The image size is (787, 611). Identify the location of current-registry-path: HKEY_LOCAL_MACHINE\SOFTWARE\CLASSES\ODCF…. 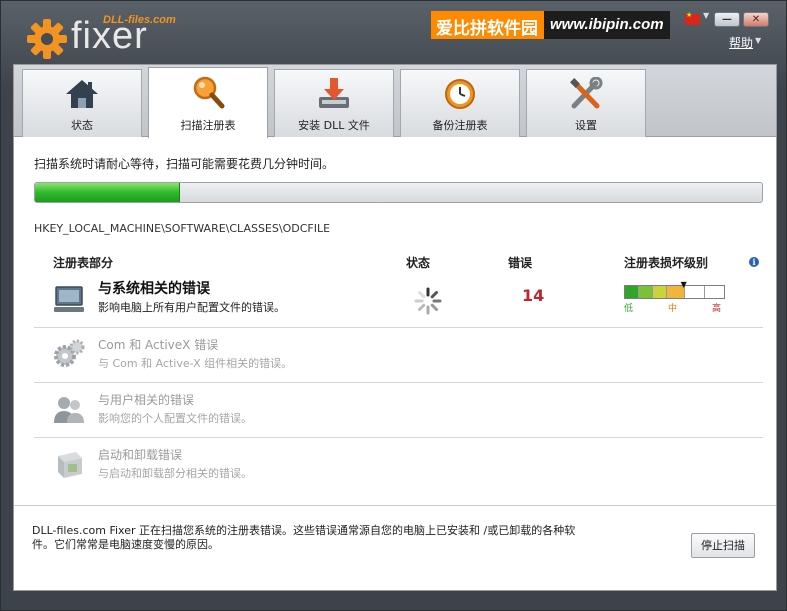
(182, 228).